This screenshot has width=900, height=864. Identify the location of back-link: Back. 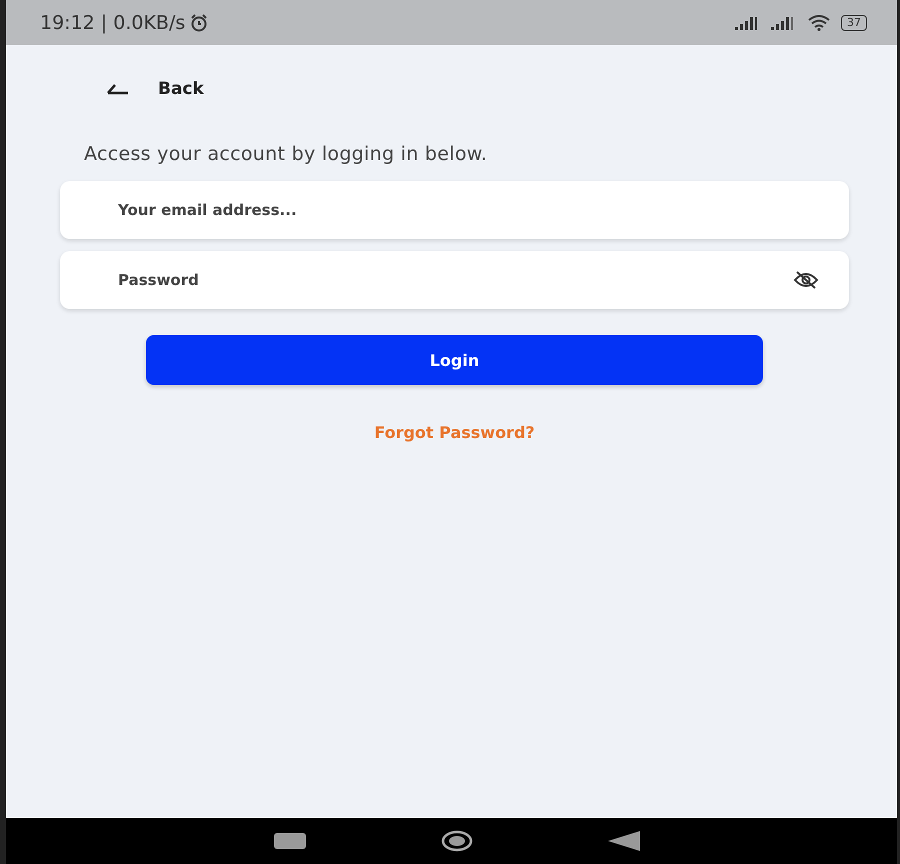
(181, 89).